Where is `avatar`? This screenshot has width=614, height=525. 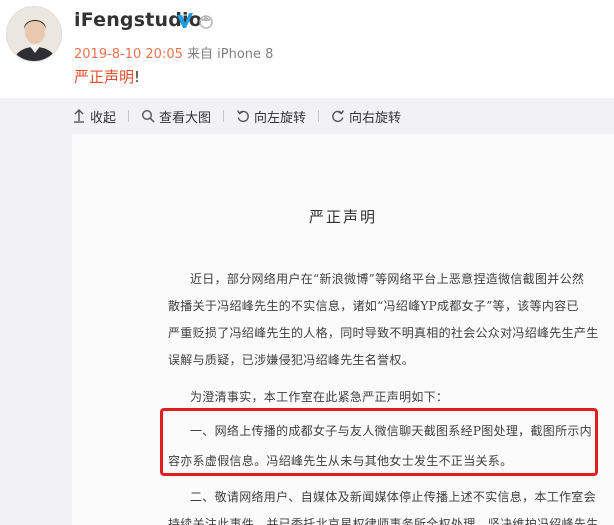
avatar is located at coordinates (34, 34).